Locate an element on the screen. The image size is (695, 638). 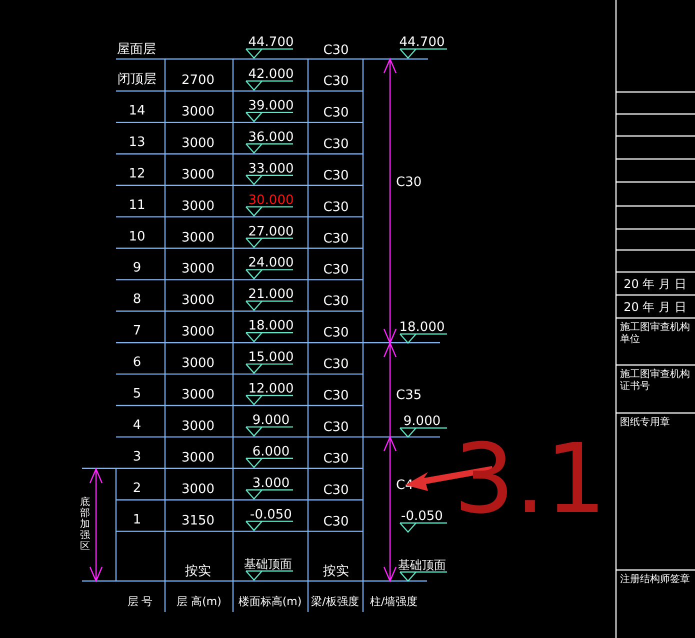
floor-label: 1 is located at coordinates (137, 520).